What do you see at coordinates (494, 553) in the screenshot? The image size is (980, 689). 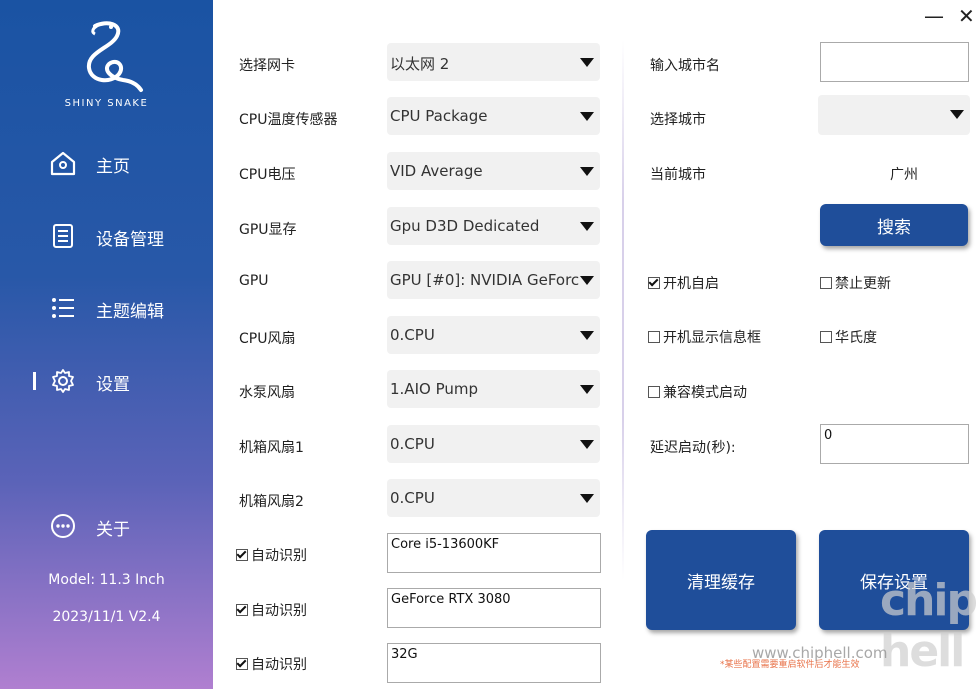 I see `cpu-name-field: Core i5-13600KF` at bounding box center [494, 553].